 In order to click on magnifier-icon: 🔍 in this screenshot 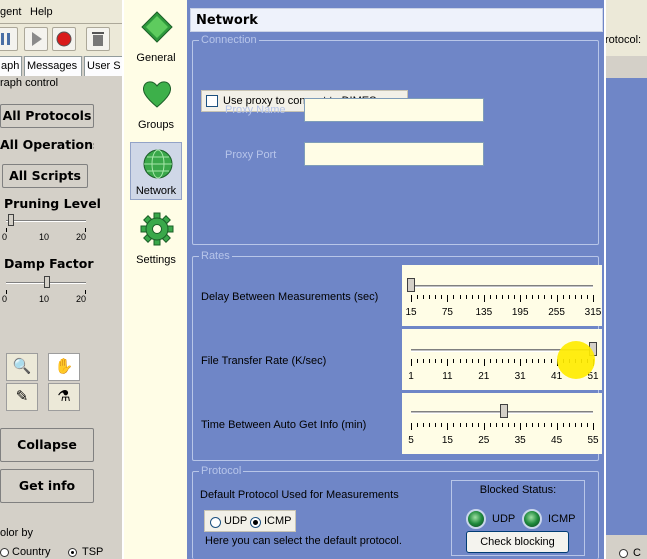, I will do `click(22, 366)`.